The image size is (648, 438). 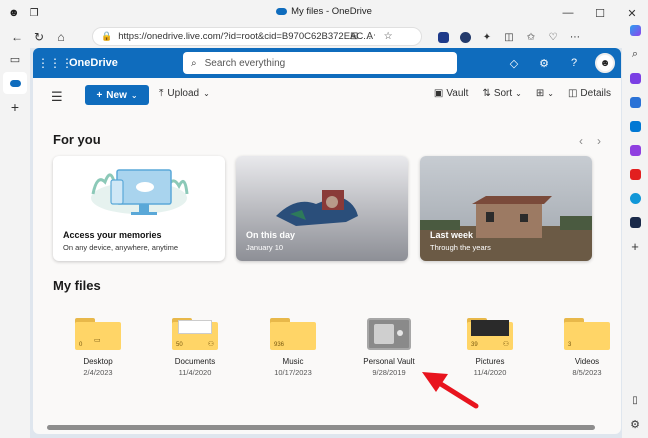 What do you see at coordinates (320, 63) in the screenshot?
I see `search-box: ⌕ Search everything` at bounding box center [320, 63].